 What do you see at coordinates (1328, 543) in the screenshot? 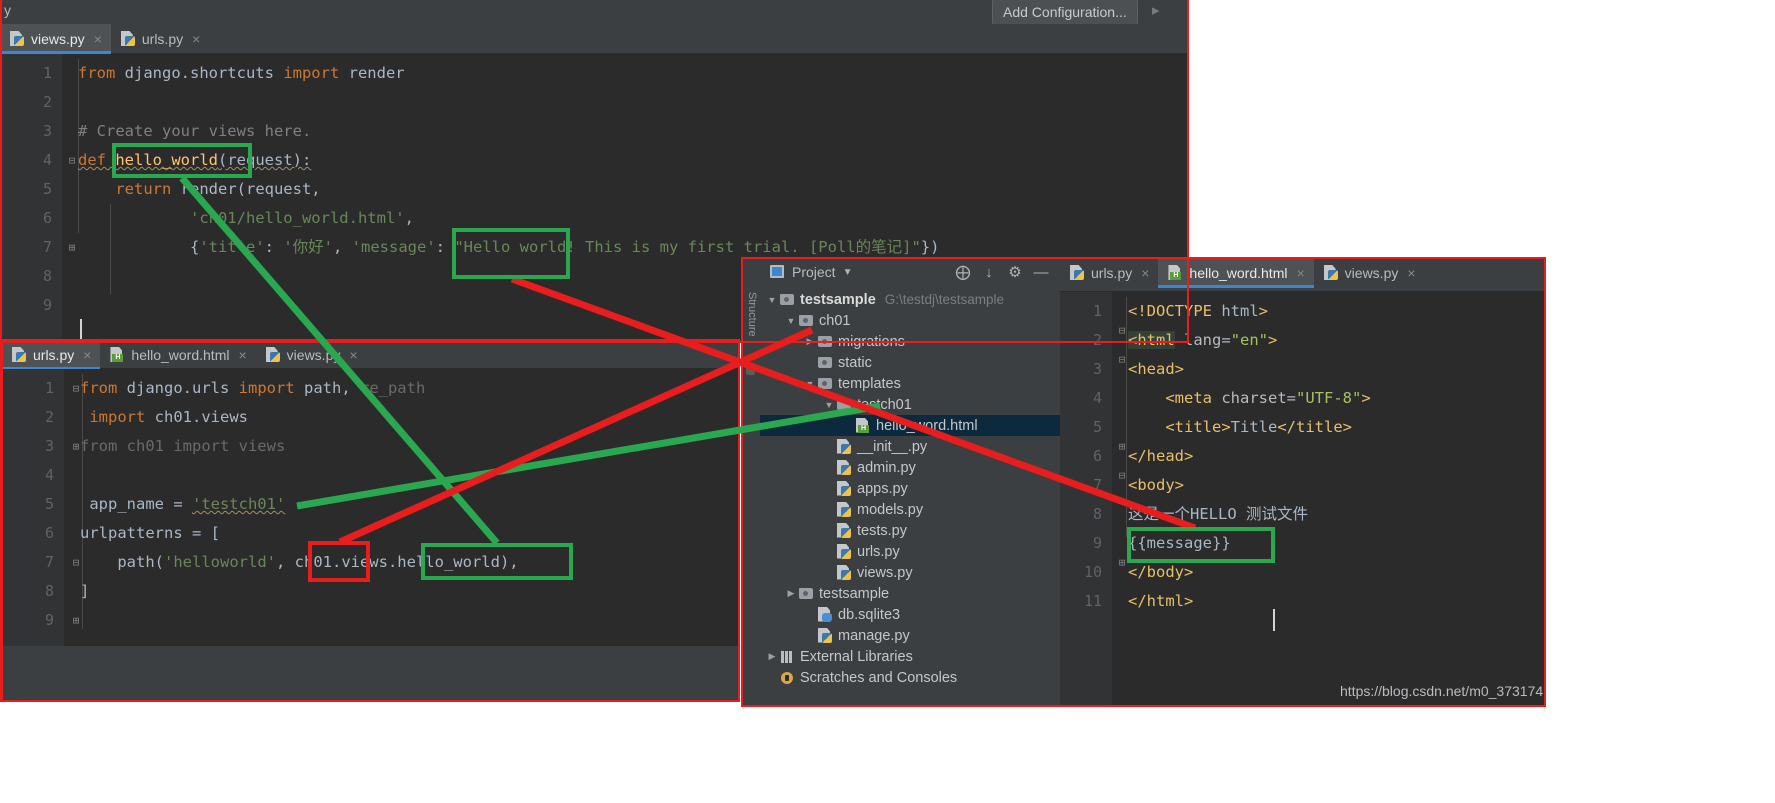
I see `code-line: {{message}}` at bounding box center [1328, 543].